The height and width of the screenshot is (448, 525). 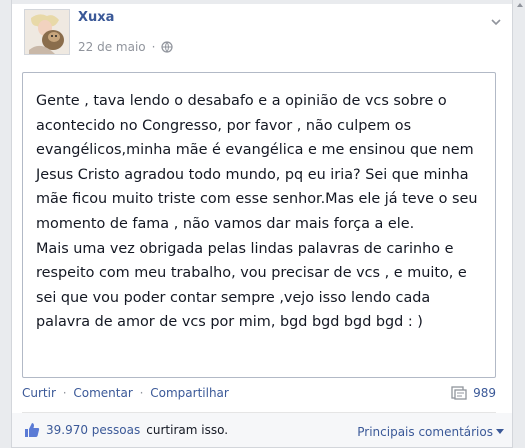 I want to click on share-count-value: 989, so click(x=484, y=393).